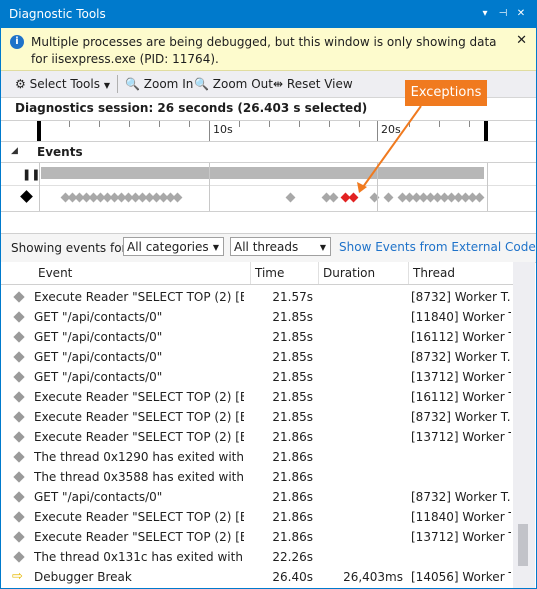 Image resolution: width=537 pixels, height=589 pixels. What do you see at coordinates (20, 84) in the screenshot?
I see `gear-icon: ⚙` at bounding box center [20, 84].